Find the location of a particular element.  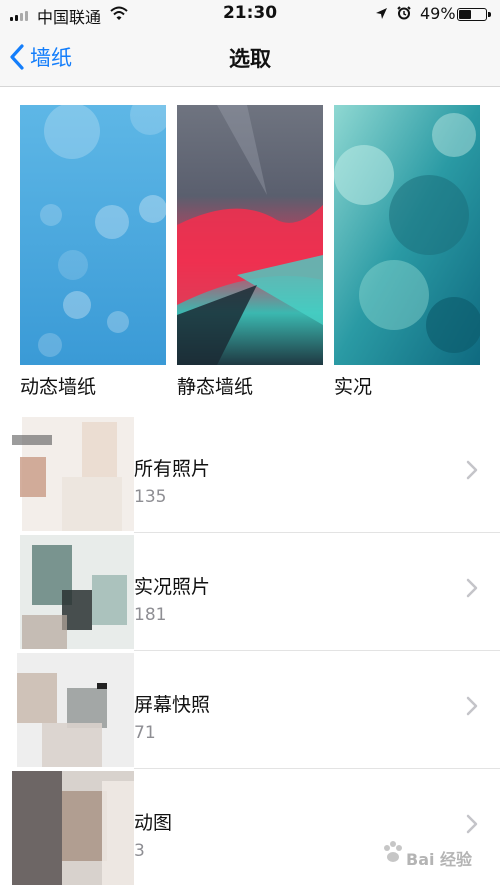

album-row-all-photos: 所有照片 135 is located at coordinates (250, 474).